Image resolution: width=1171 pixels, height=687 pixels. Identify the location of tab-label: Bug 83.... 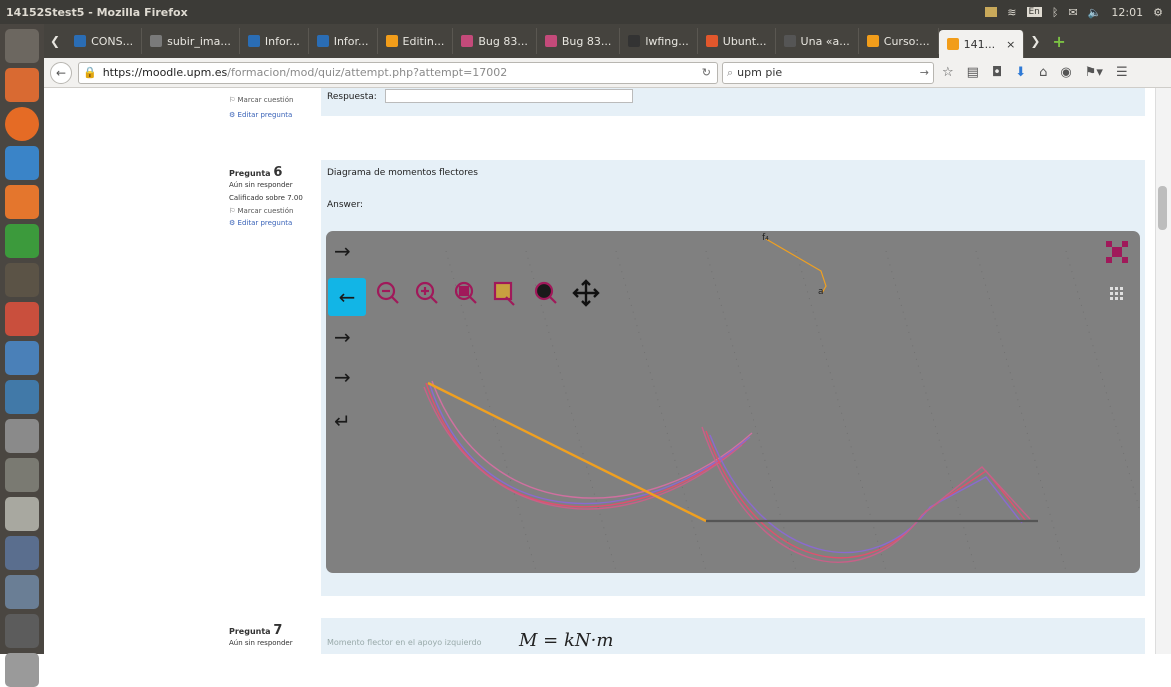
(503, 41).